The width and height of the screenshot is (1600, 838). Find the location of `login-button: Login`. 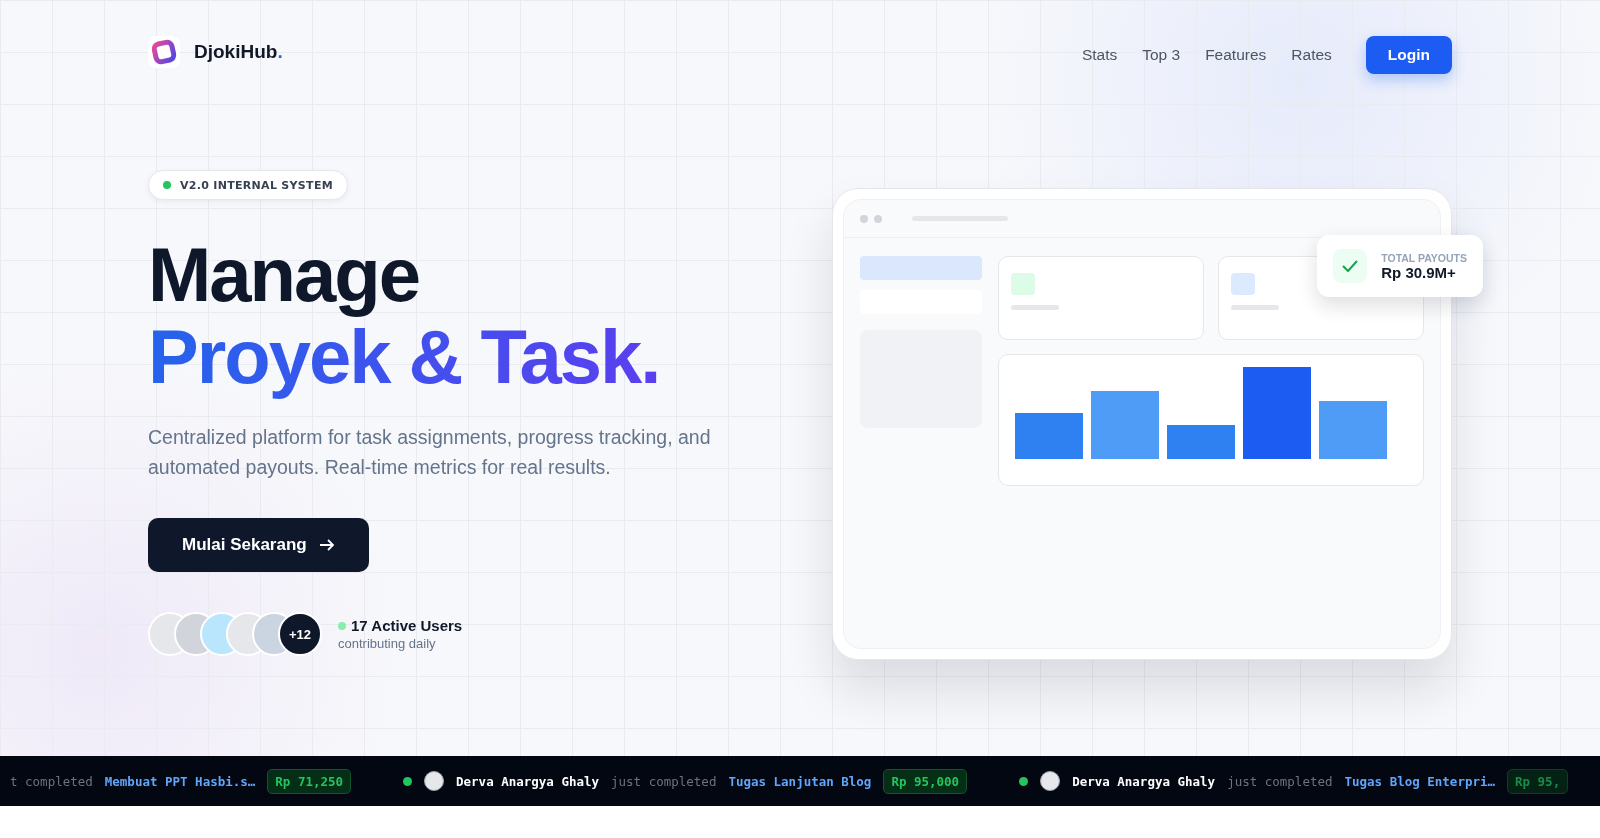

login-button: Login is located at coordinates (1408, 55).